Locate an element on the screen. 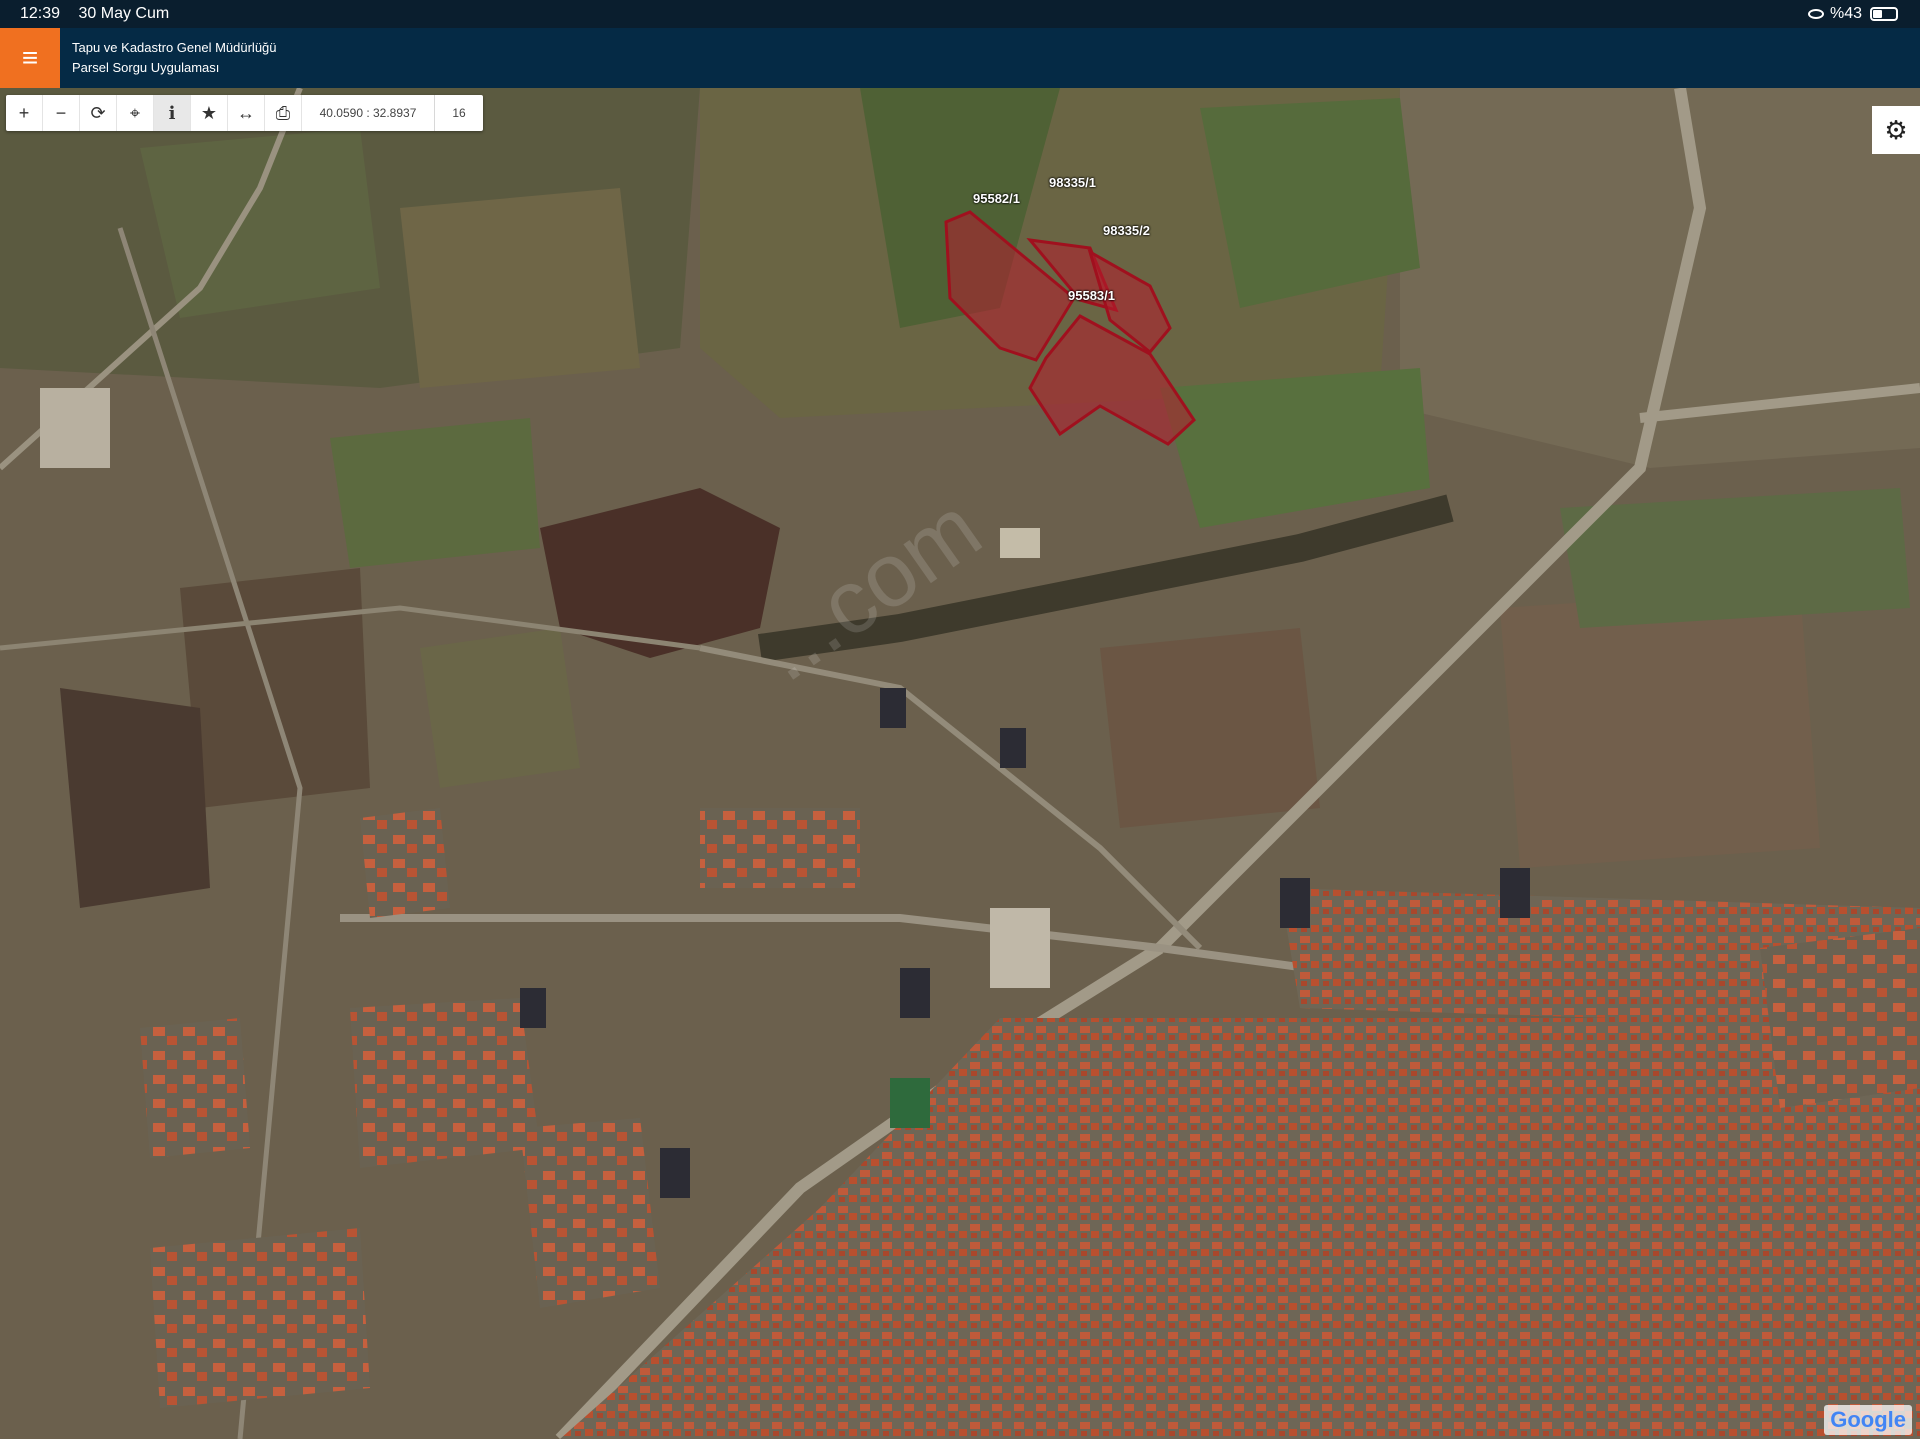  parcel-label: 98335/1 is located at coordinates (1072, 182).